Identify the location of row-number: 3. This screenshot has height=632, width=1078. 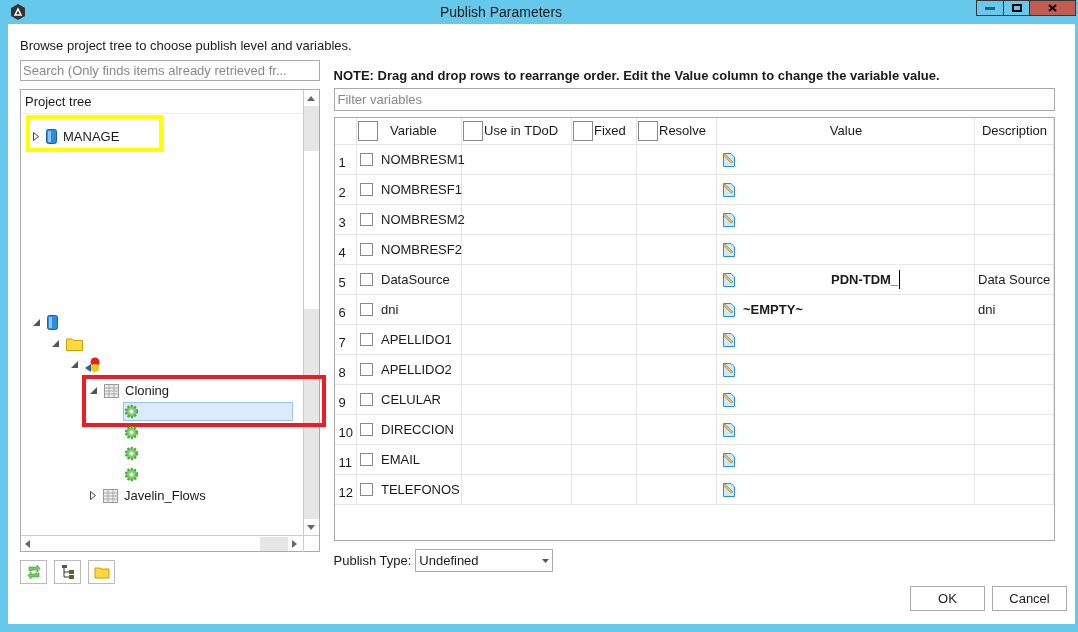
(342, 222).